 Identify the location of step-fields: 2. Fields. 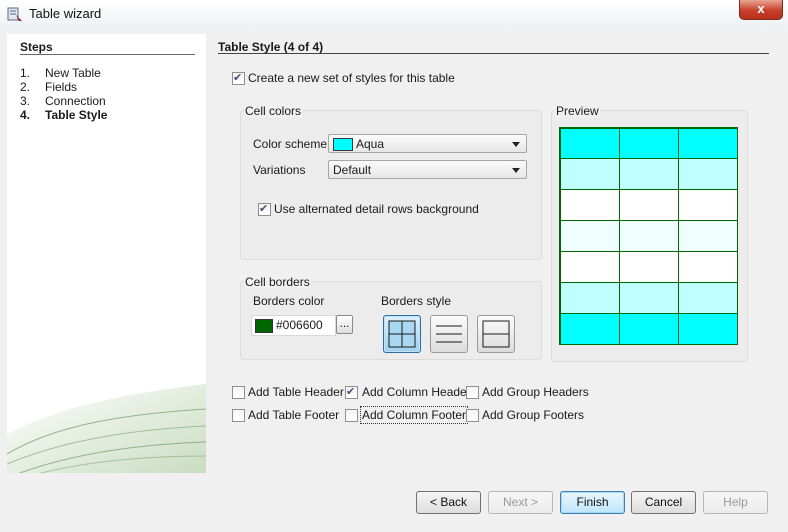
(49, 87).